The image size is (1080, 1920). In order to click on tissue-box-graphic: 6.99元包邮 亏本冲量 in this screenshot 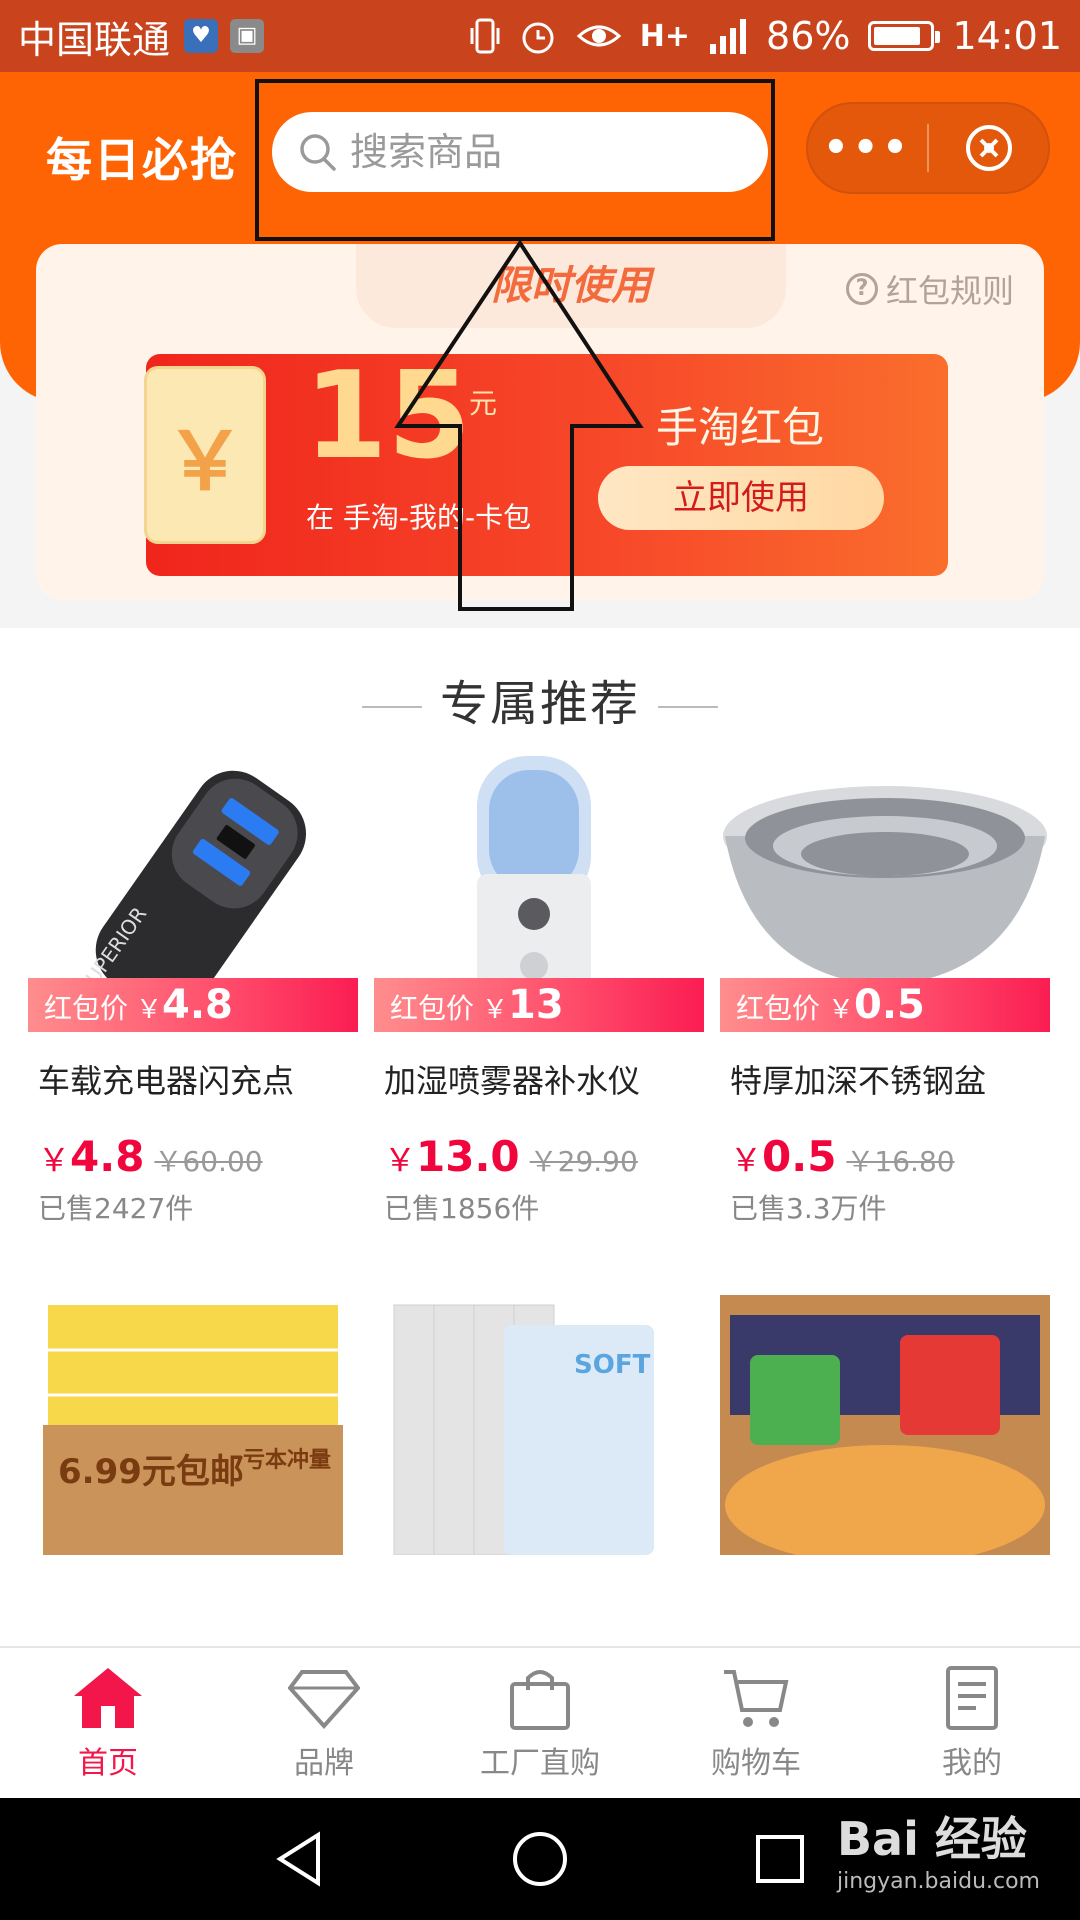, I will do `click(193, 1425)`.